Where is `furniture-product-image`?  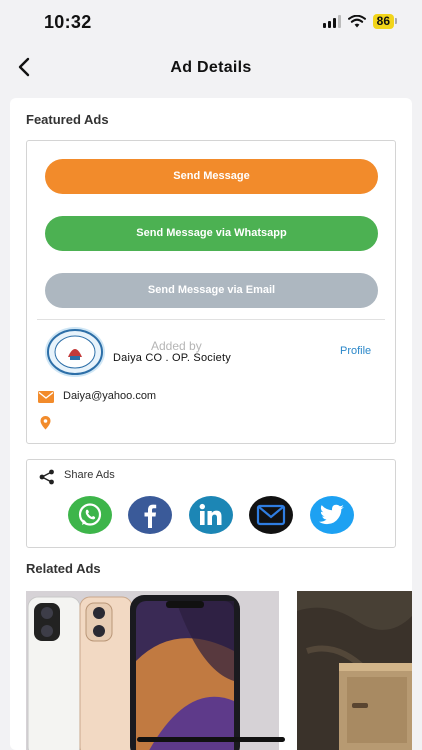
furniture-product-image is located at coordinates (354, 670).